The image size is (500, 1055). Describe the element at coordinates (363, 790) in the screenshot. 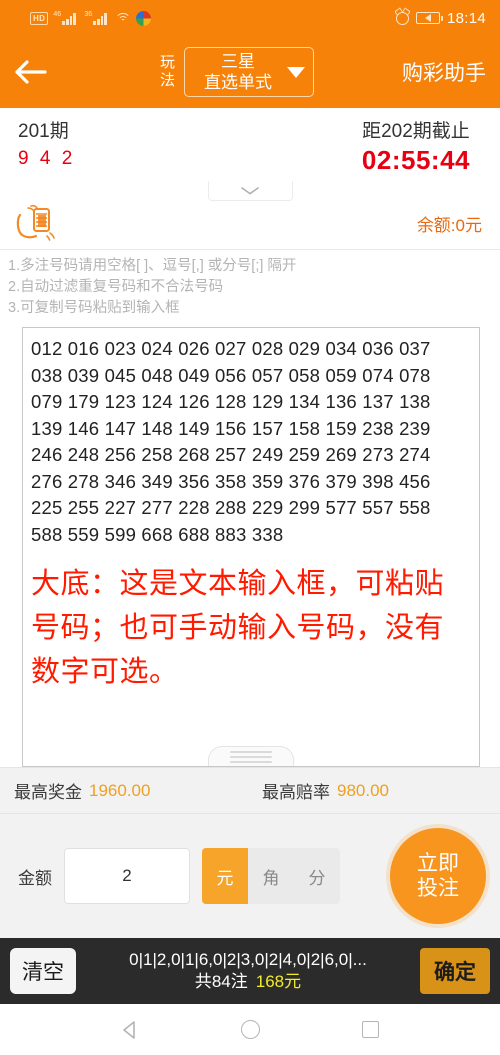

I see `max-odds-value: 980.00` at that location.